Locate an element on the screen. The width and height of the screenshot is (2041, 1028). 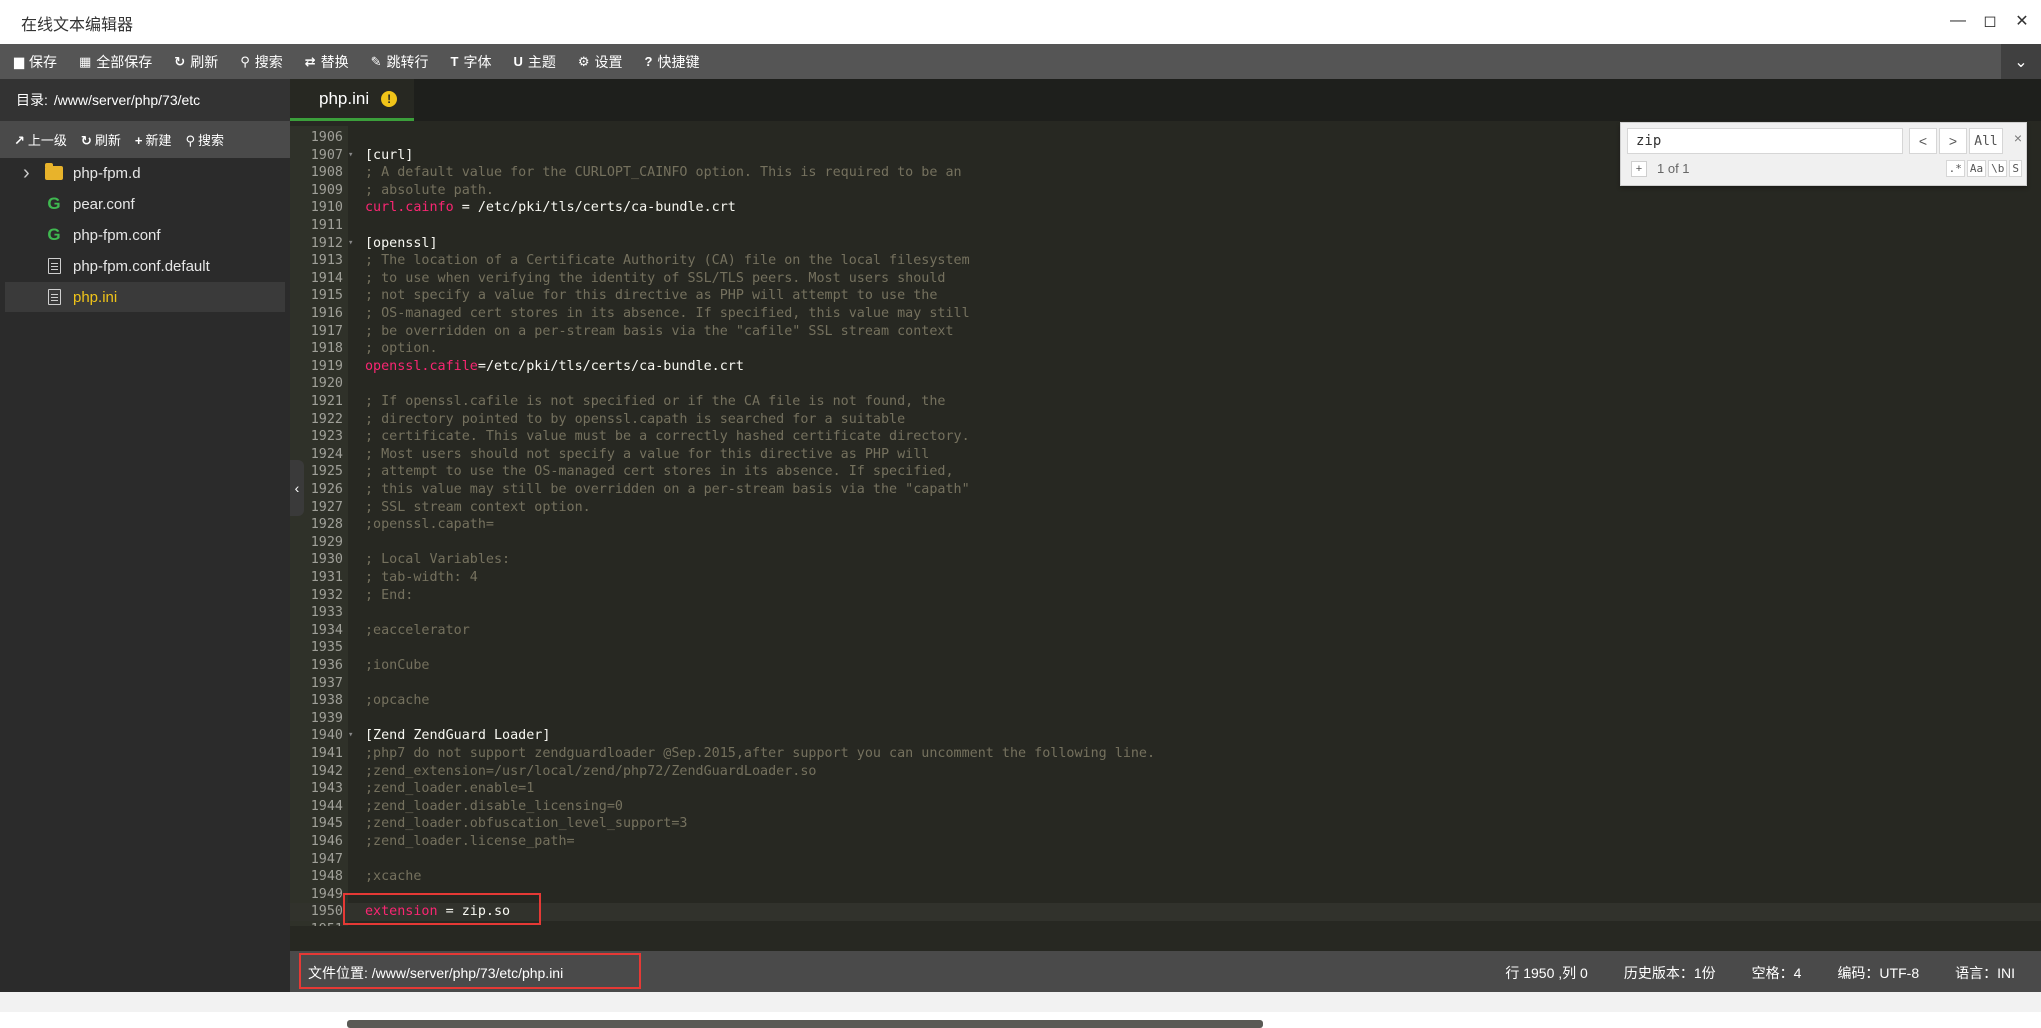
toolbar-pin-button: ✎ 跳转行 is located at coordinates (400, 61).